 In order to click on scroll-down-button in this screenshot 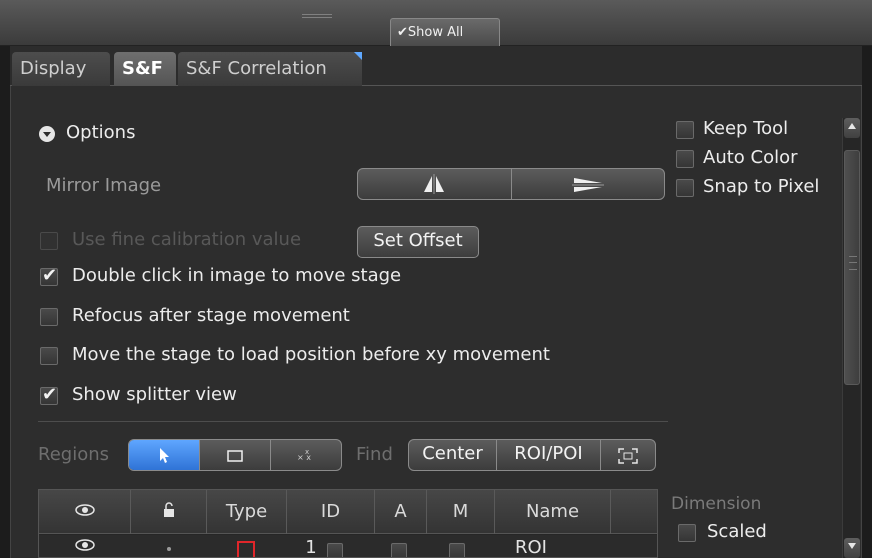, I will do `click(852, 548)`.